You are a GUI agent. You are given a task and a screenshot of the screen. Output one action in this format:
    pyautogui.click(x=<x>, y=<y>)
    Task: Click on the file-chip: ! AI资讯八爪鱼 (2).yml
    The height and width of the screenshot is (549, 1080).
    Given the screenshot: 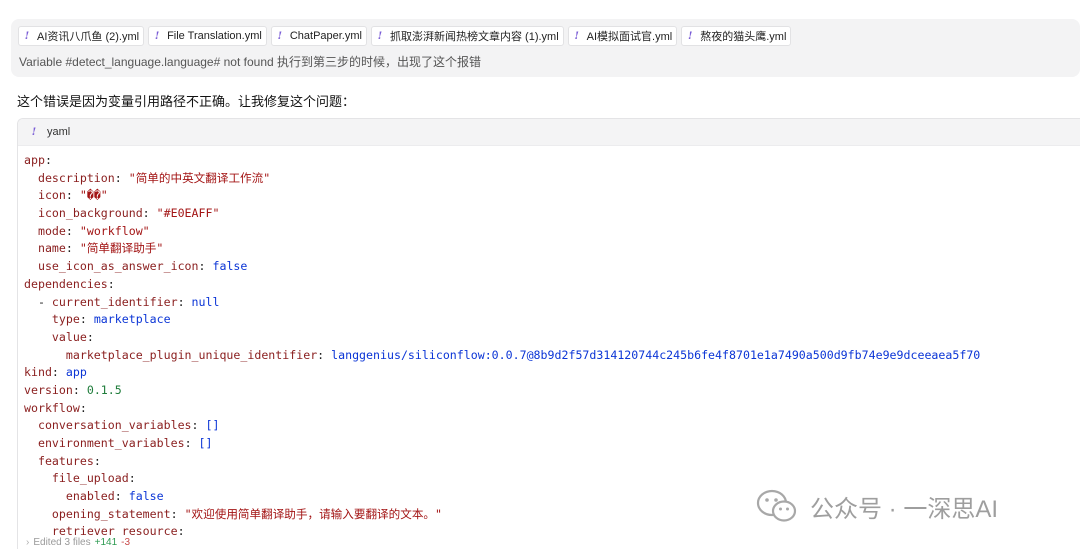 What is the action you would take?
    pyautogui.click(x=81, y=36)
    